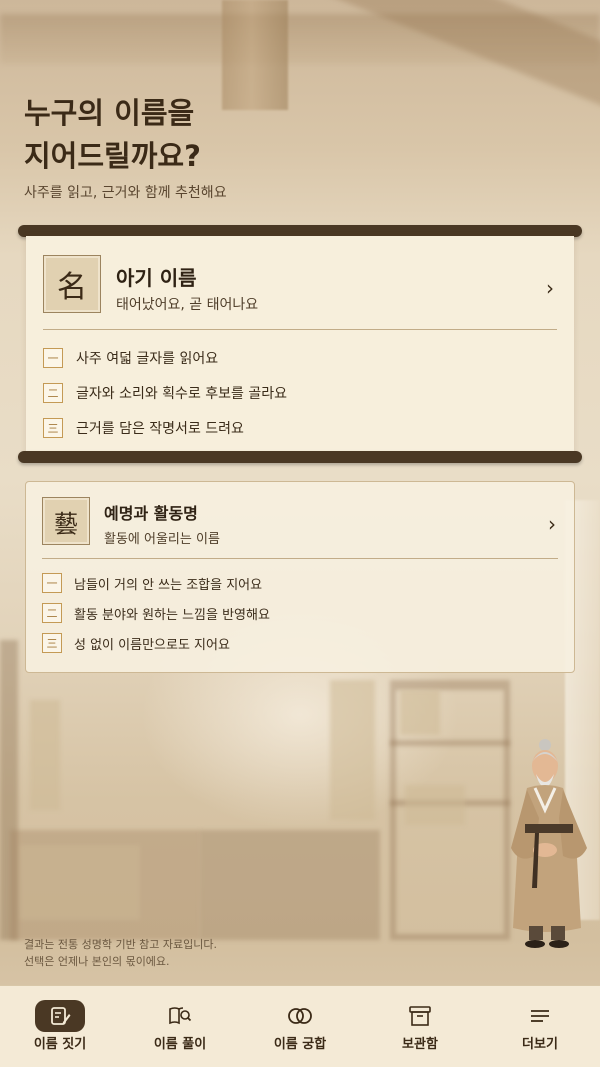 The height and width of the screenshot is (1067, 600). I want to click on page-title-line1: 누구의 이름을, so click(109, 113).